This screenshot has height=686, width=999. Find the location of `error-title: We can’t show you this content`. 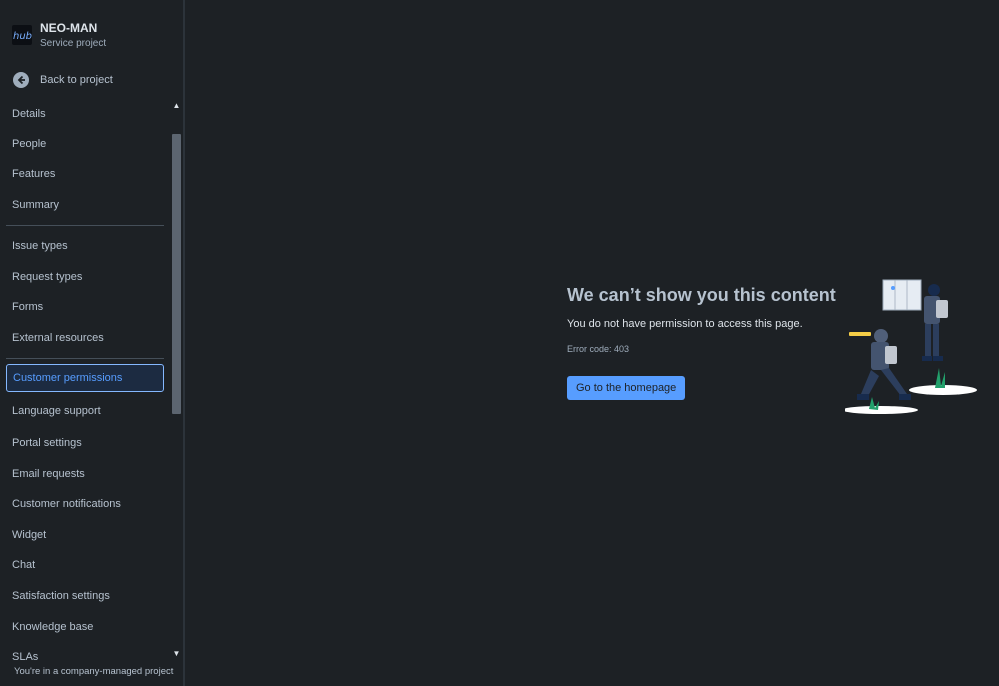

error-title: We can’t show you this content is located at coordinates (701, 295).